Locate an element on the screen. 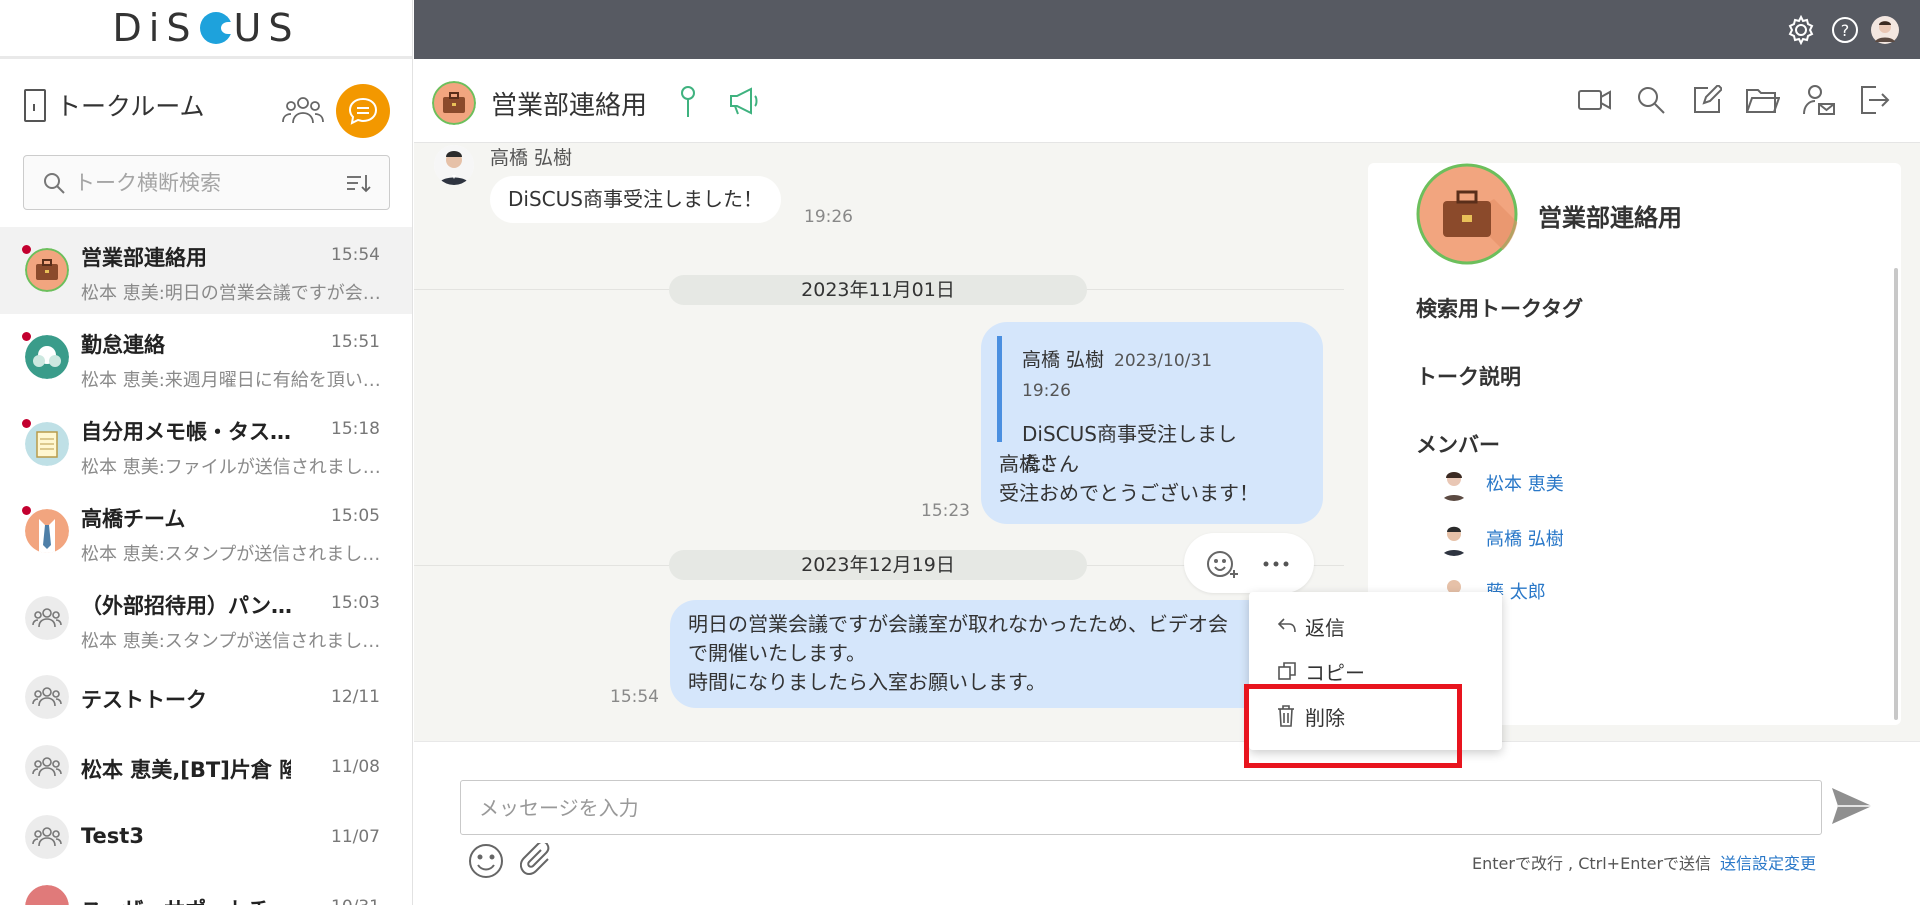 This screenshot has width=1920, height=905. talk-time: 12/11 is located at coordinates (355, 697).